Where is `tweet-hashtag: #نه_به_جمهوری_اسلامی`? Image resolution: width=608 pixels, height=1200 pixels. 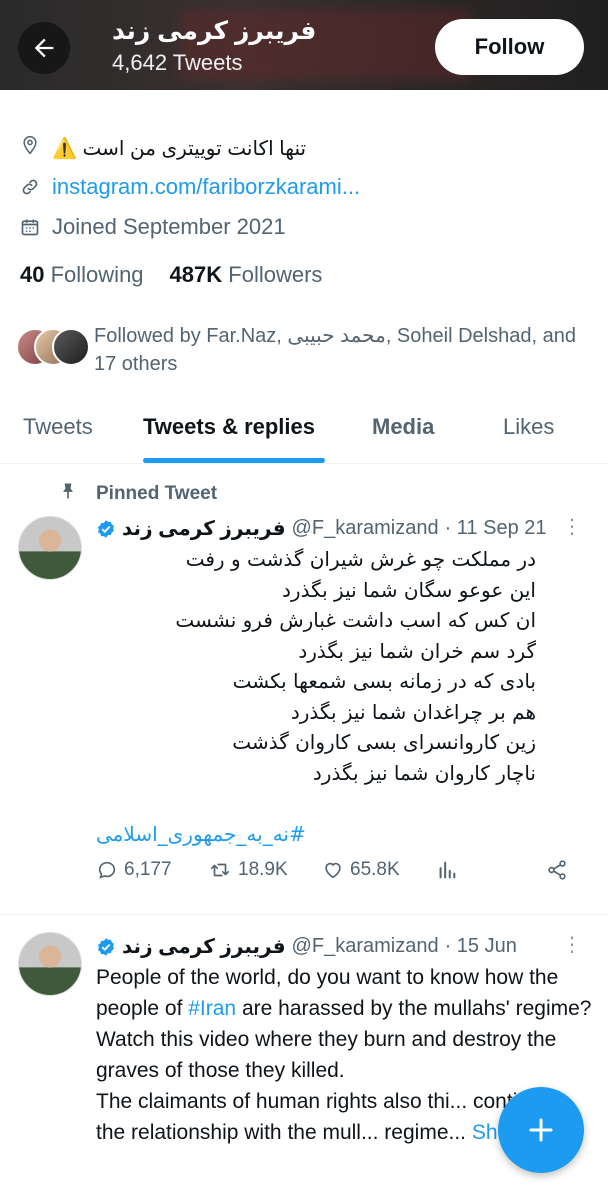 tweet-hashtag: #نه_به_جمهوری_اسلامی is located at coordinates (201, 834).